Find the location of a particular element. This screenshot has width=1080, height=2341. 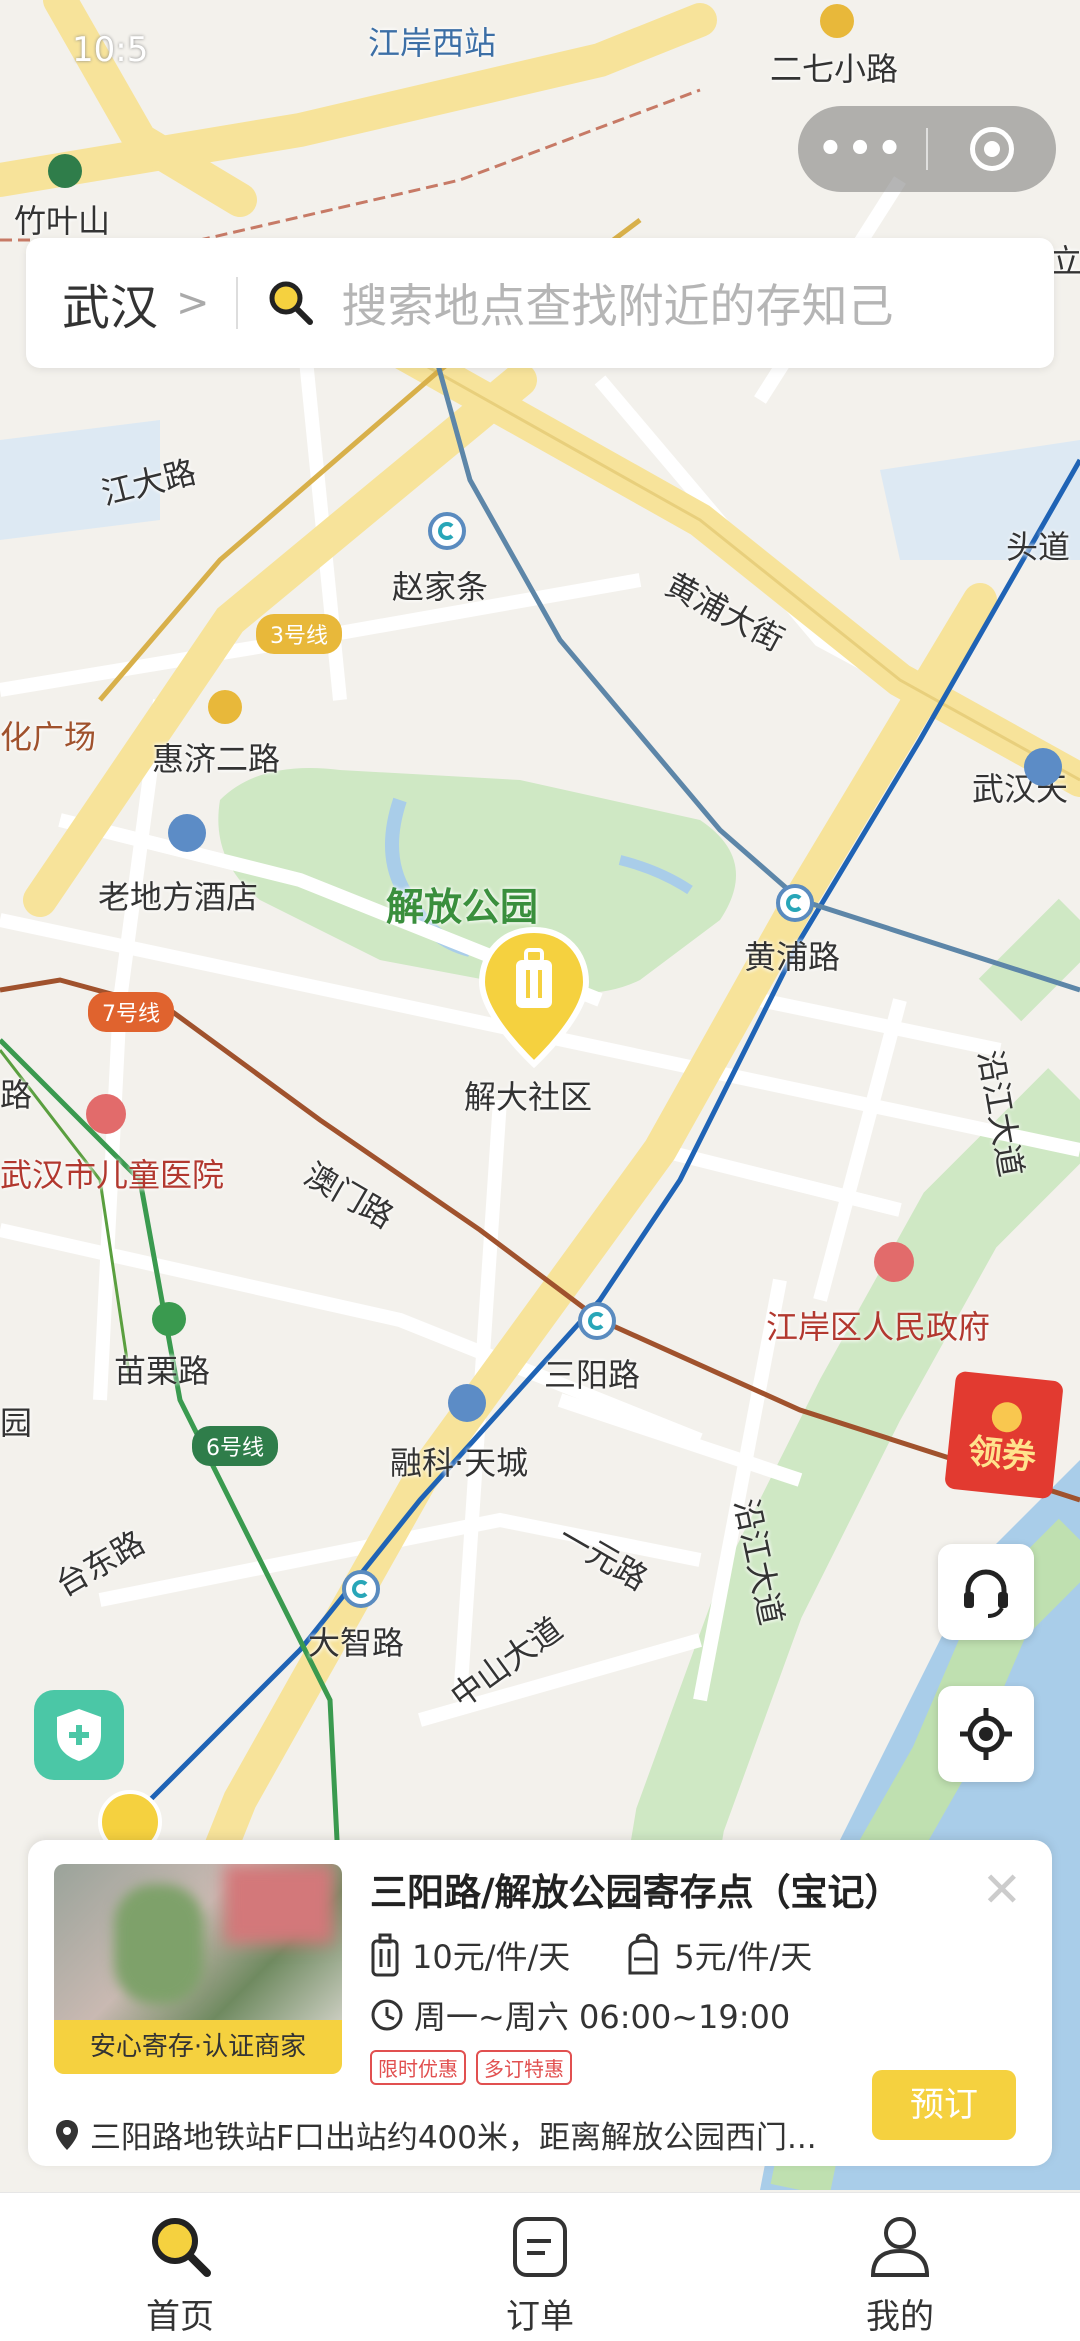

locate-me-button is located at coordinates (986, 1734).